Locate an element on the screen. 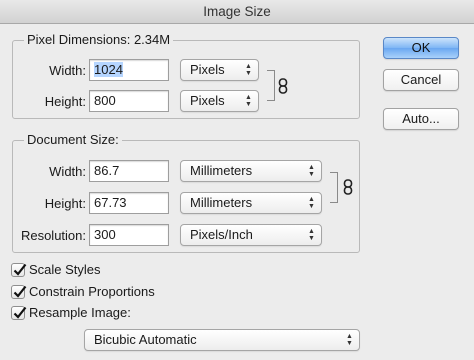  resolution-input: 300 is located at coordinates (129, 235).